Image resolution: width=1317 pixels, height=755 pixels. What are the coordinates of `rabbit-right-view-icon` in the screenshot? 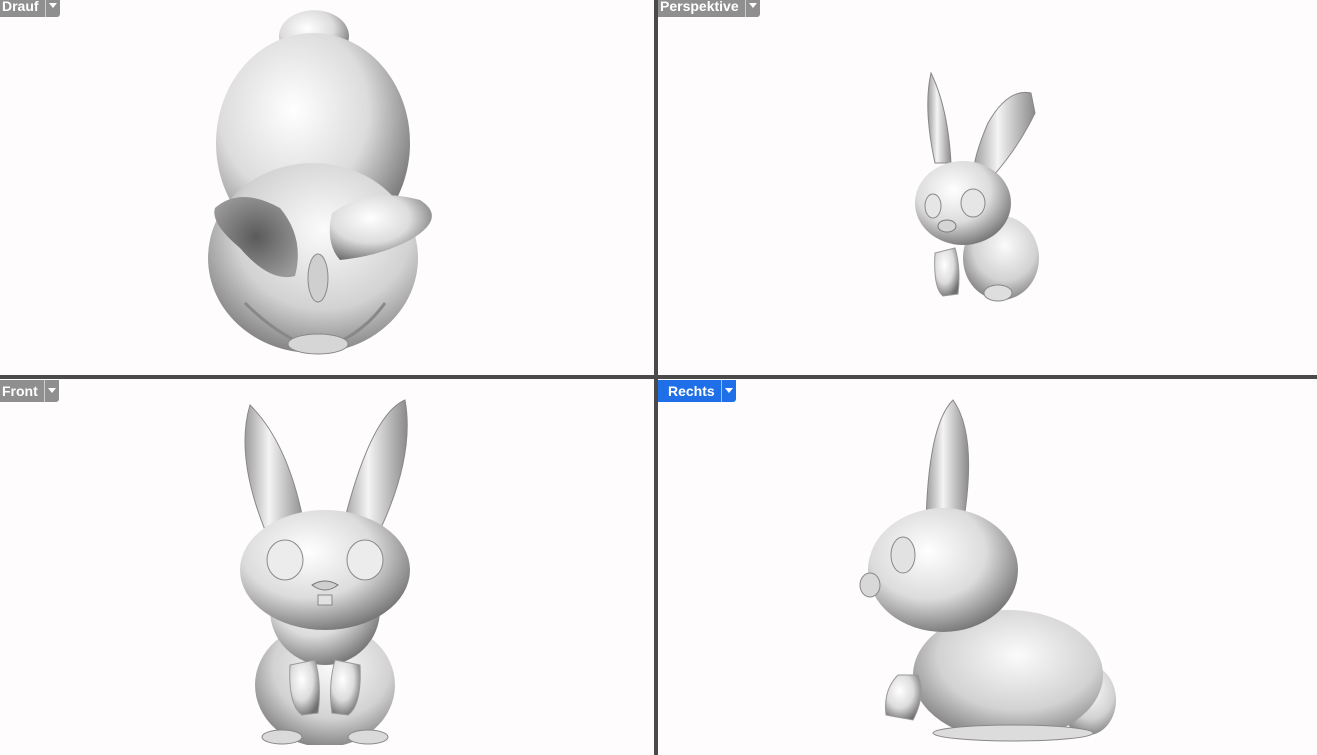 It's located at (990, 570).